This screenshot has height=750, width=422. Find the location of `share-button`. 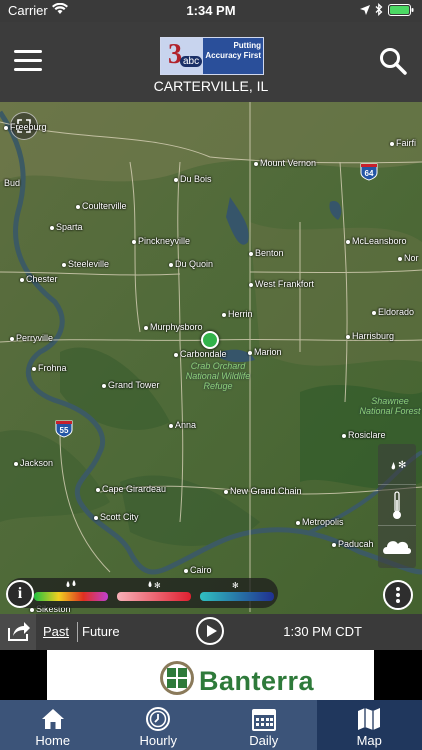

share-button is located at coordinates (18, 632).